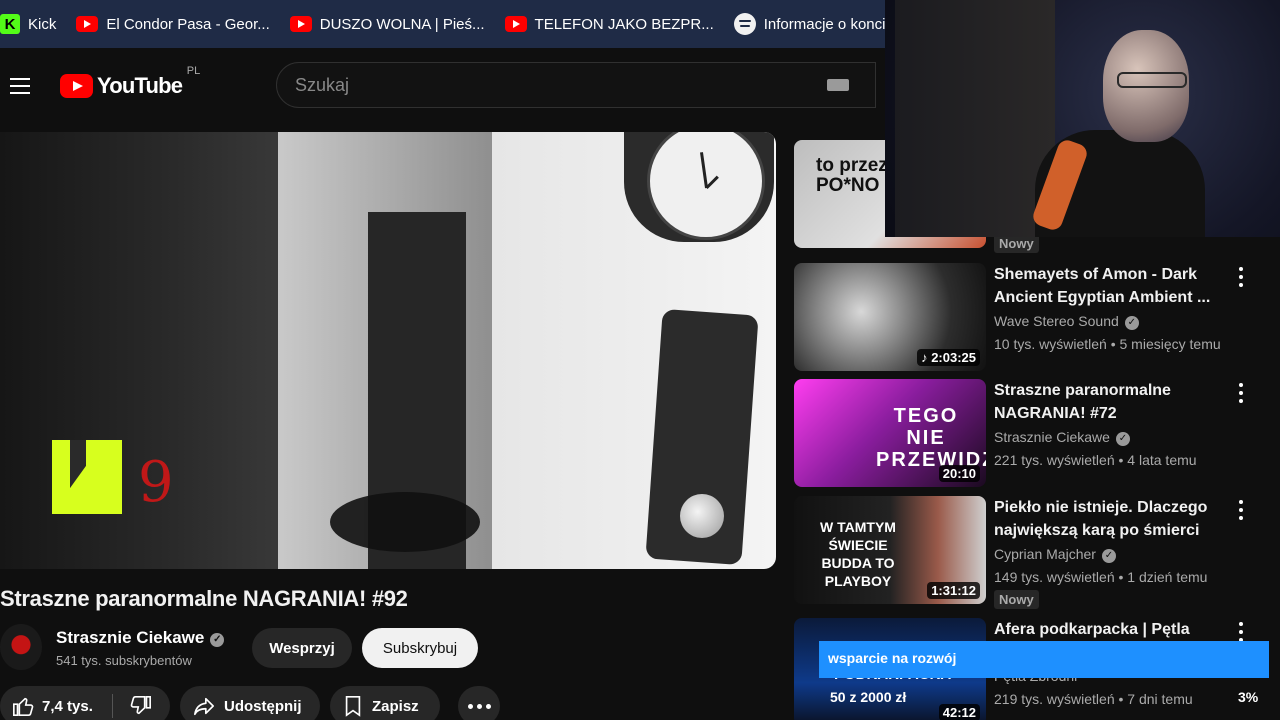 The image size is (1280, 720). I want to click on bookmark-spotify-account: Informacje o koncie -, so click(818, 24).